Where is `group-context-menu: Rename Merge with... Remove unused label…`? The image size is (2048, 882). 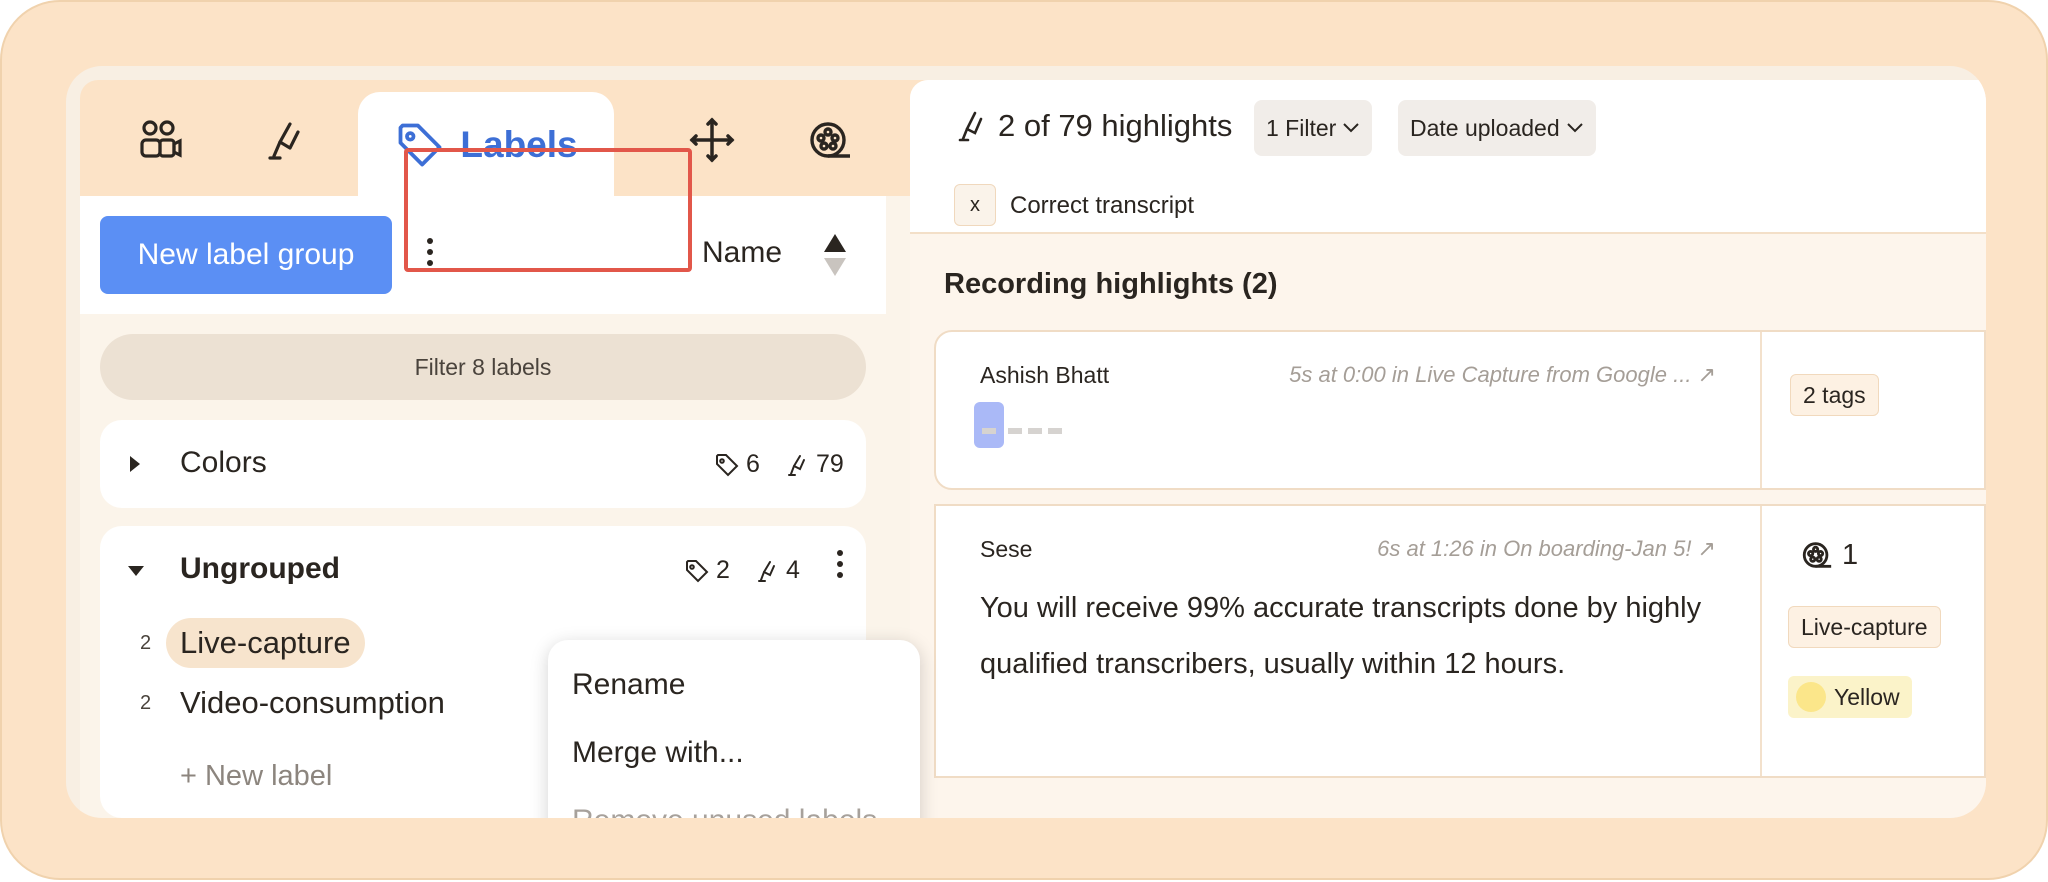 group-context-menu: Rename Merge with... Remove unused label… is located at coordinates (734, 729).